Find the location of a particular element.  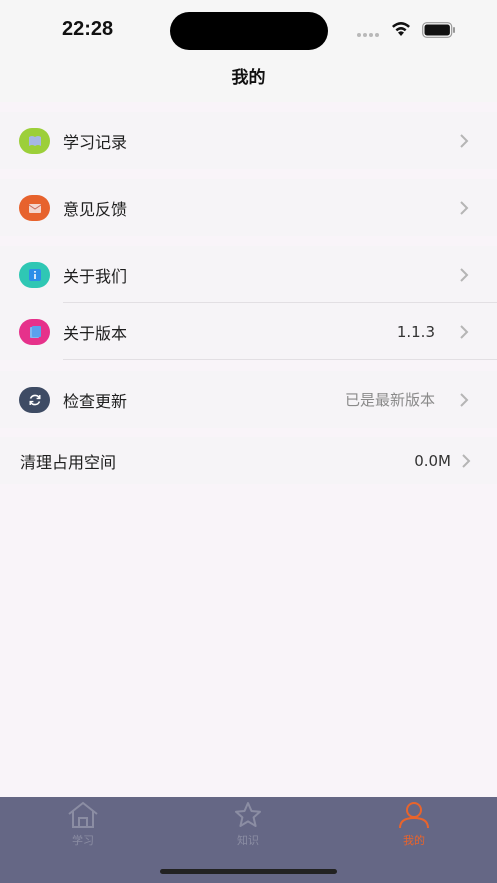

info-icon is located at coordinates (34, 274).